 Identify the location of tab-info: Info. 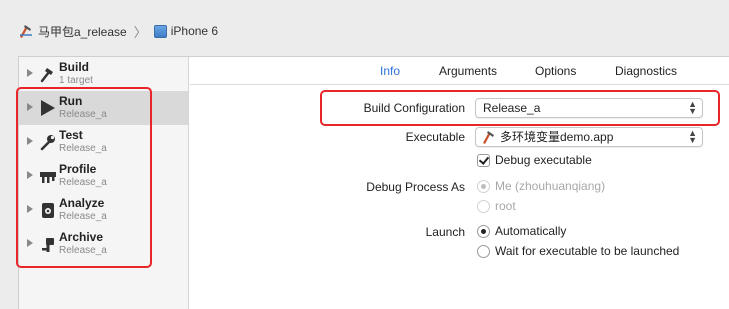
(390, 71).